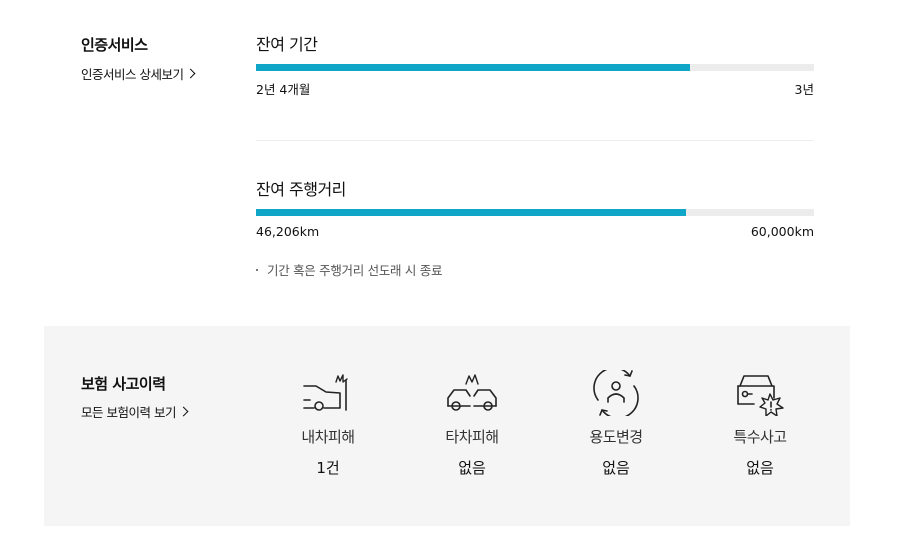 The width and height of the screenshot is (905, 560). Describe the element at coordinates (473, 67) in the screenshot. I see `remaining-period-bar-fill` at that location.